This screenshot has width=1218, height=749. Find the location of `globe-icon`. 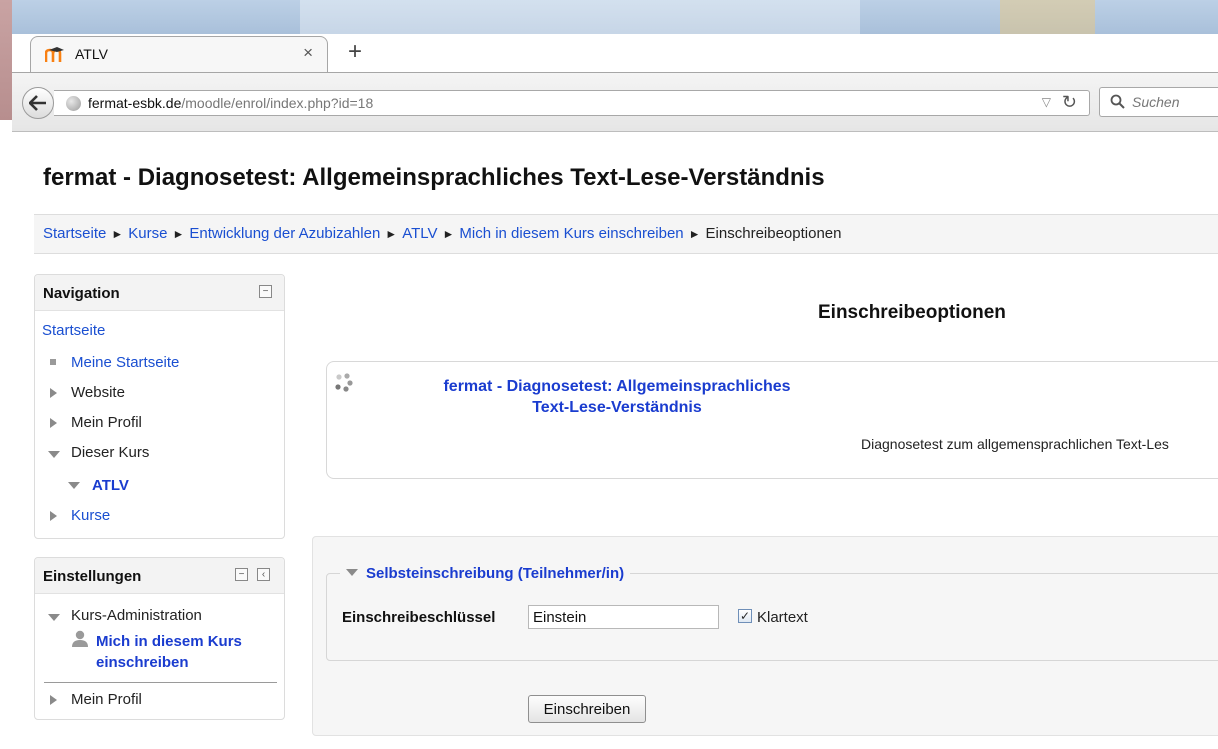

globe-icon is located at coordinates (73, 103).